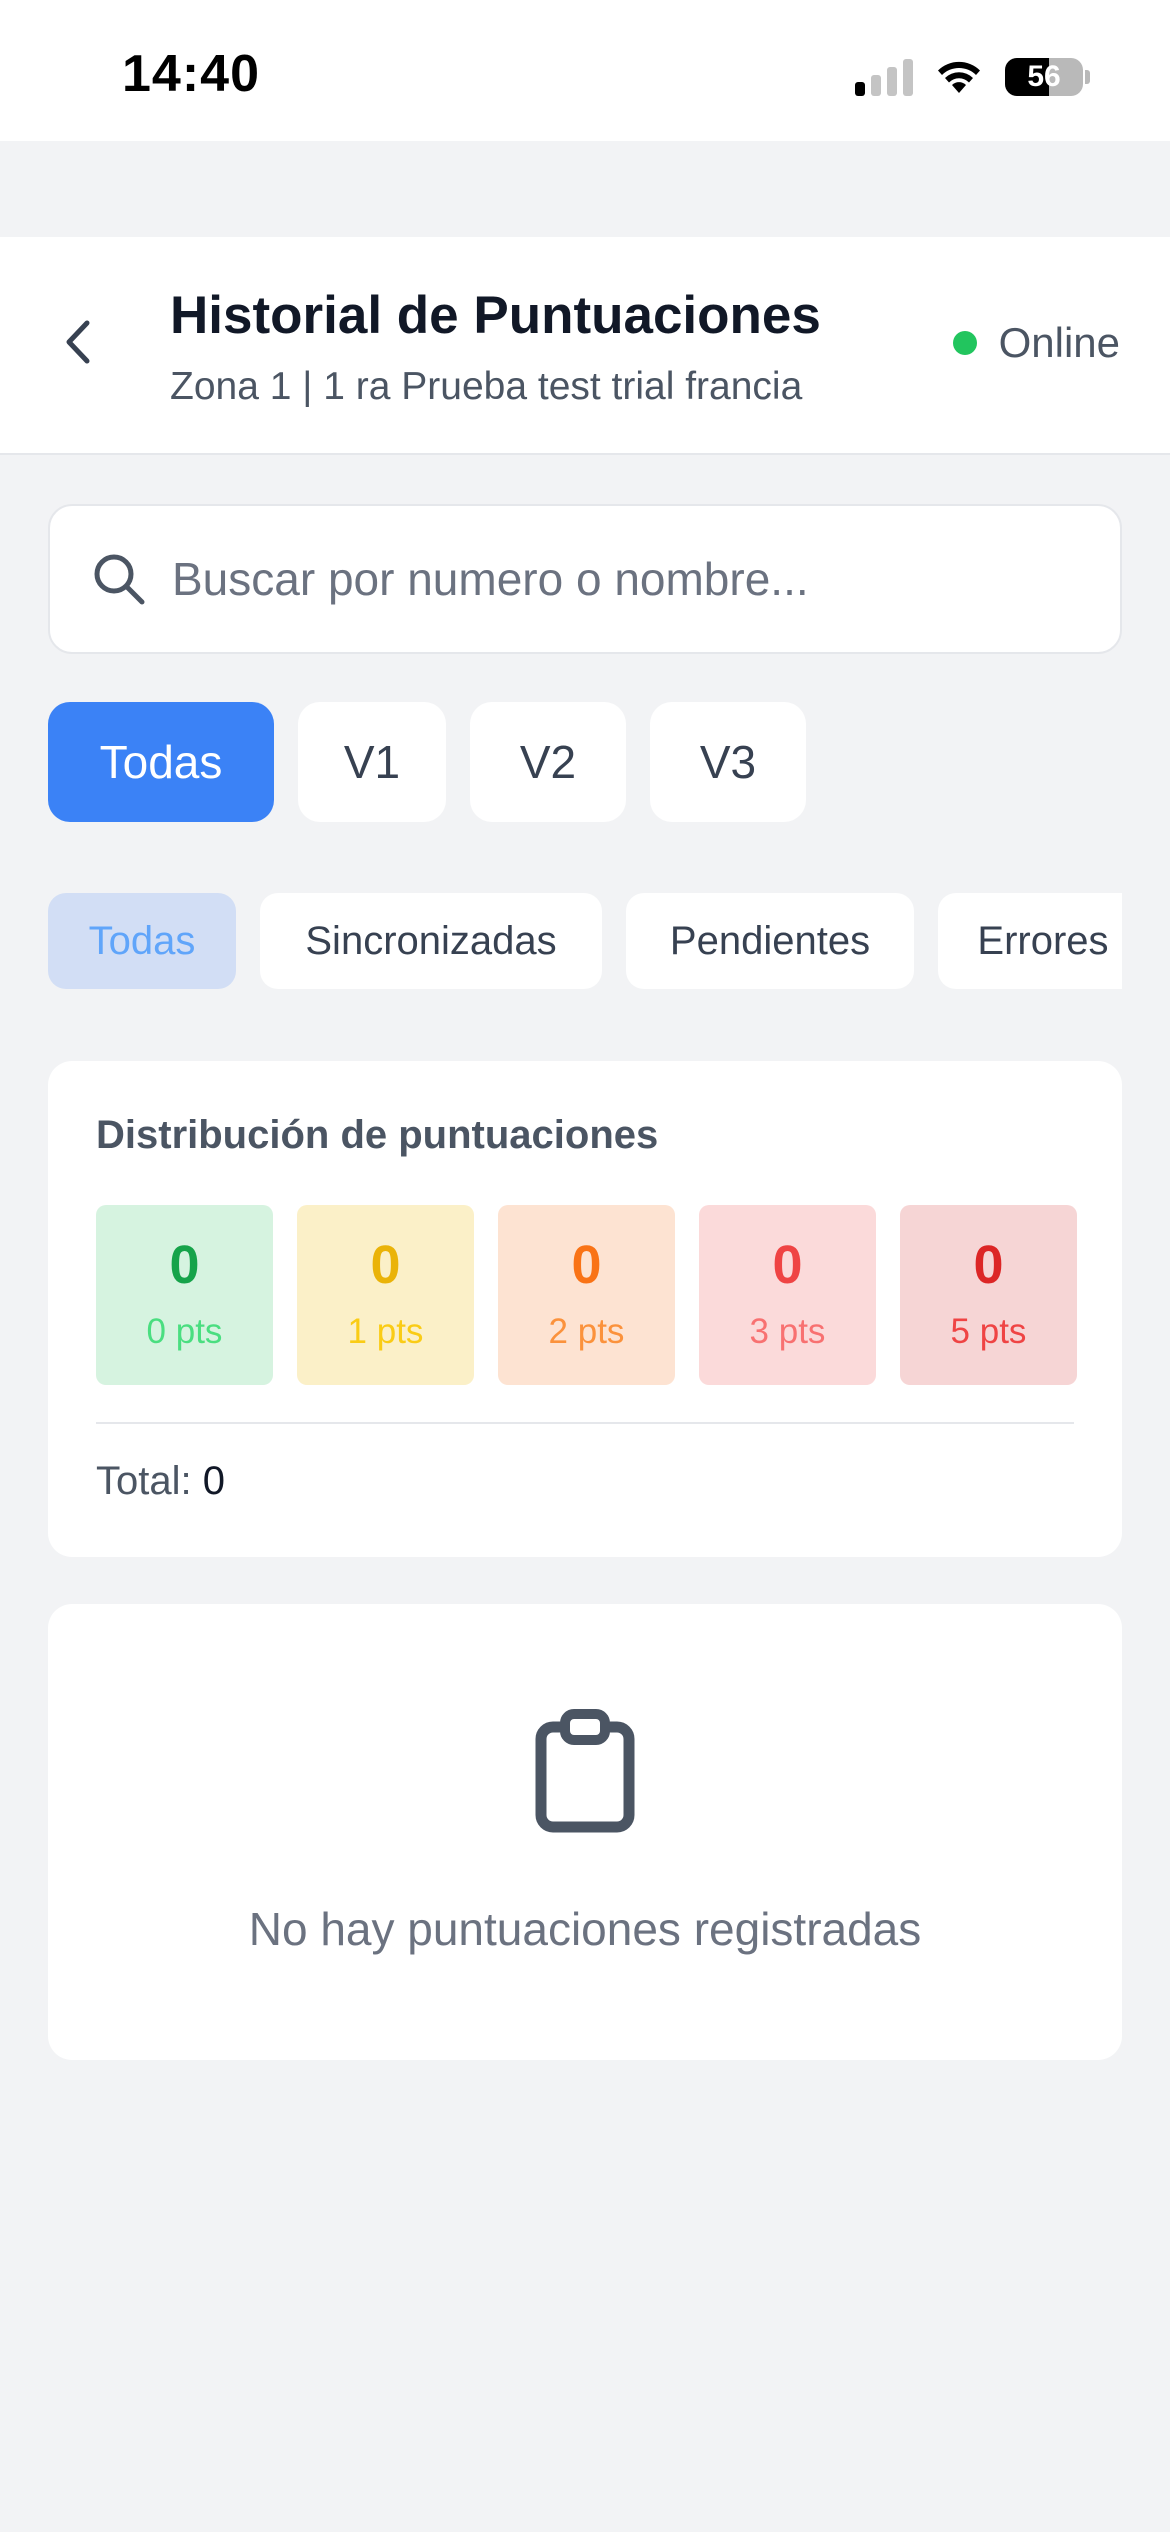  I want to click on battery-level: 56, so click(1044, 76).